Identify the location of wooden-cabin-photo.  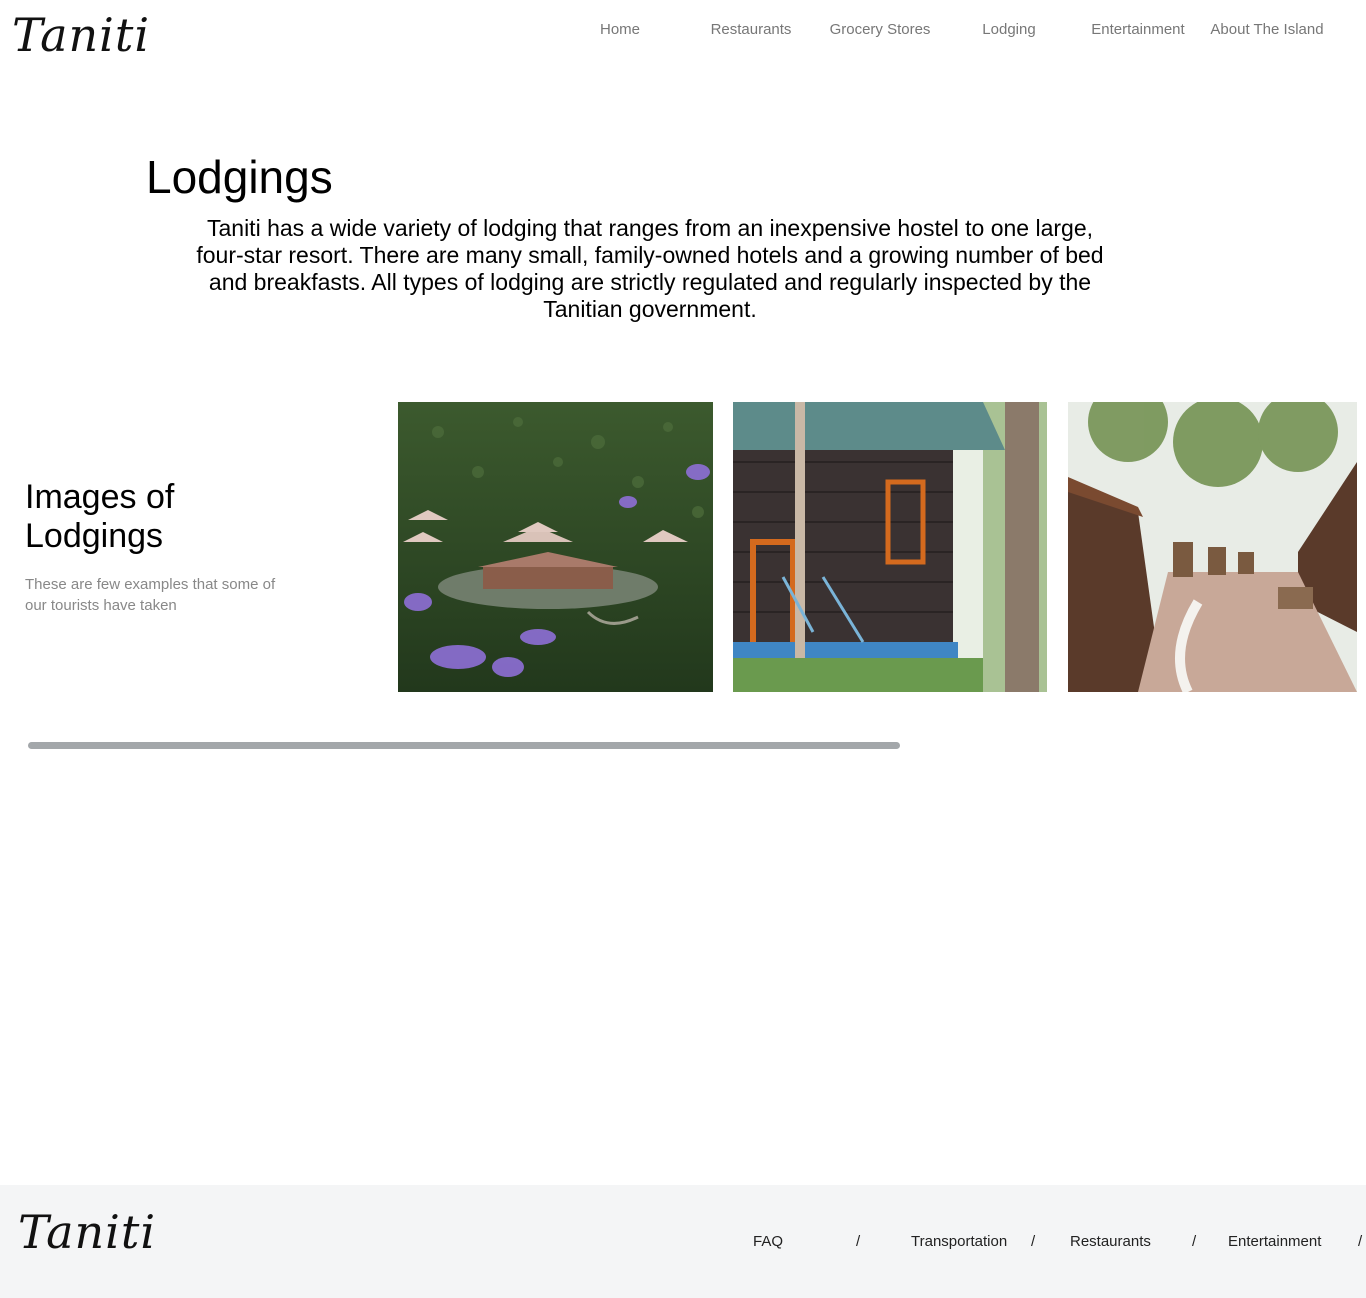
(890, 547).